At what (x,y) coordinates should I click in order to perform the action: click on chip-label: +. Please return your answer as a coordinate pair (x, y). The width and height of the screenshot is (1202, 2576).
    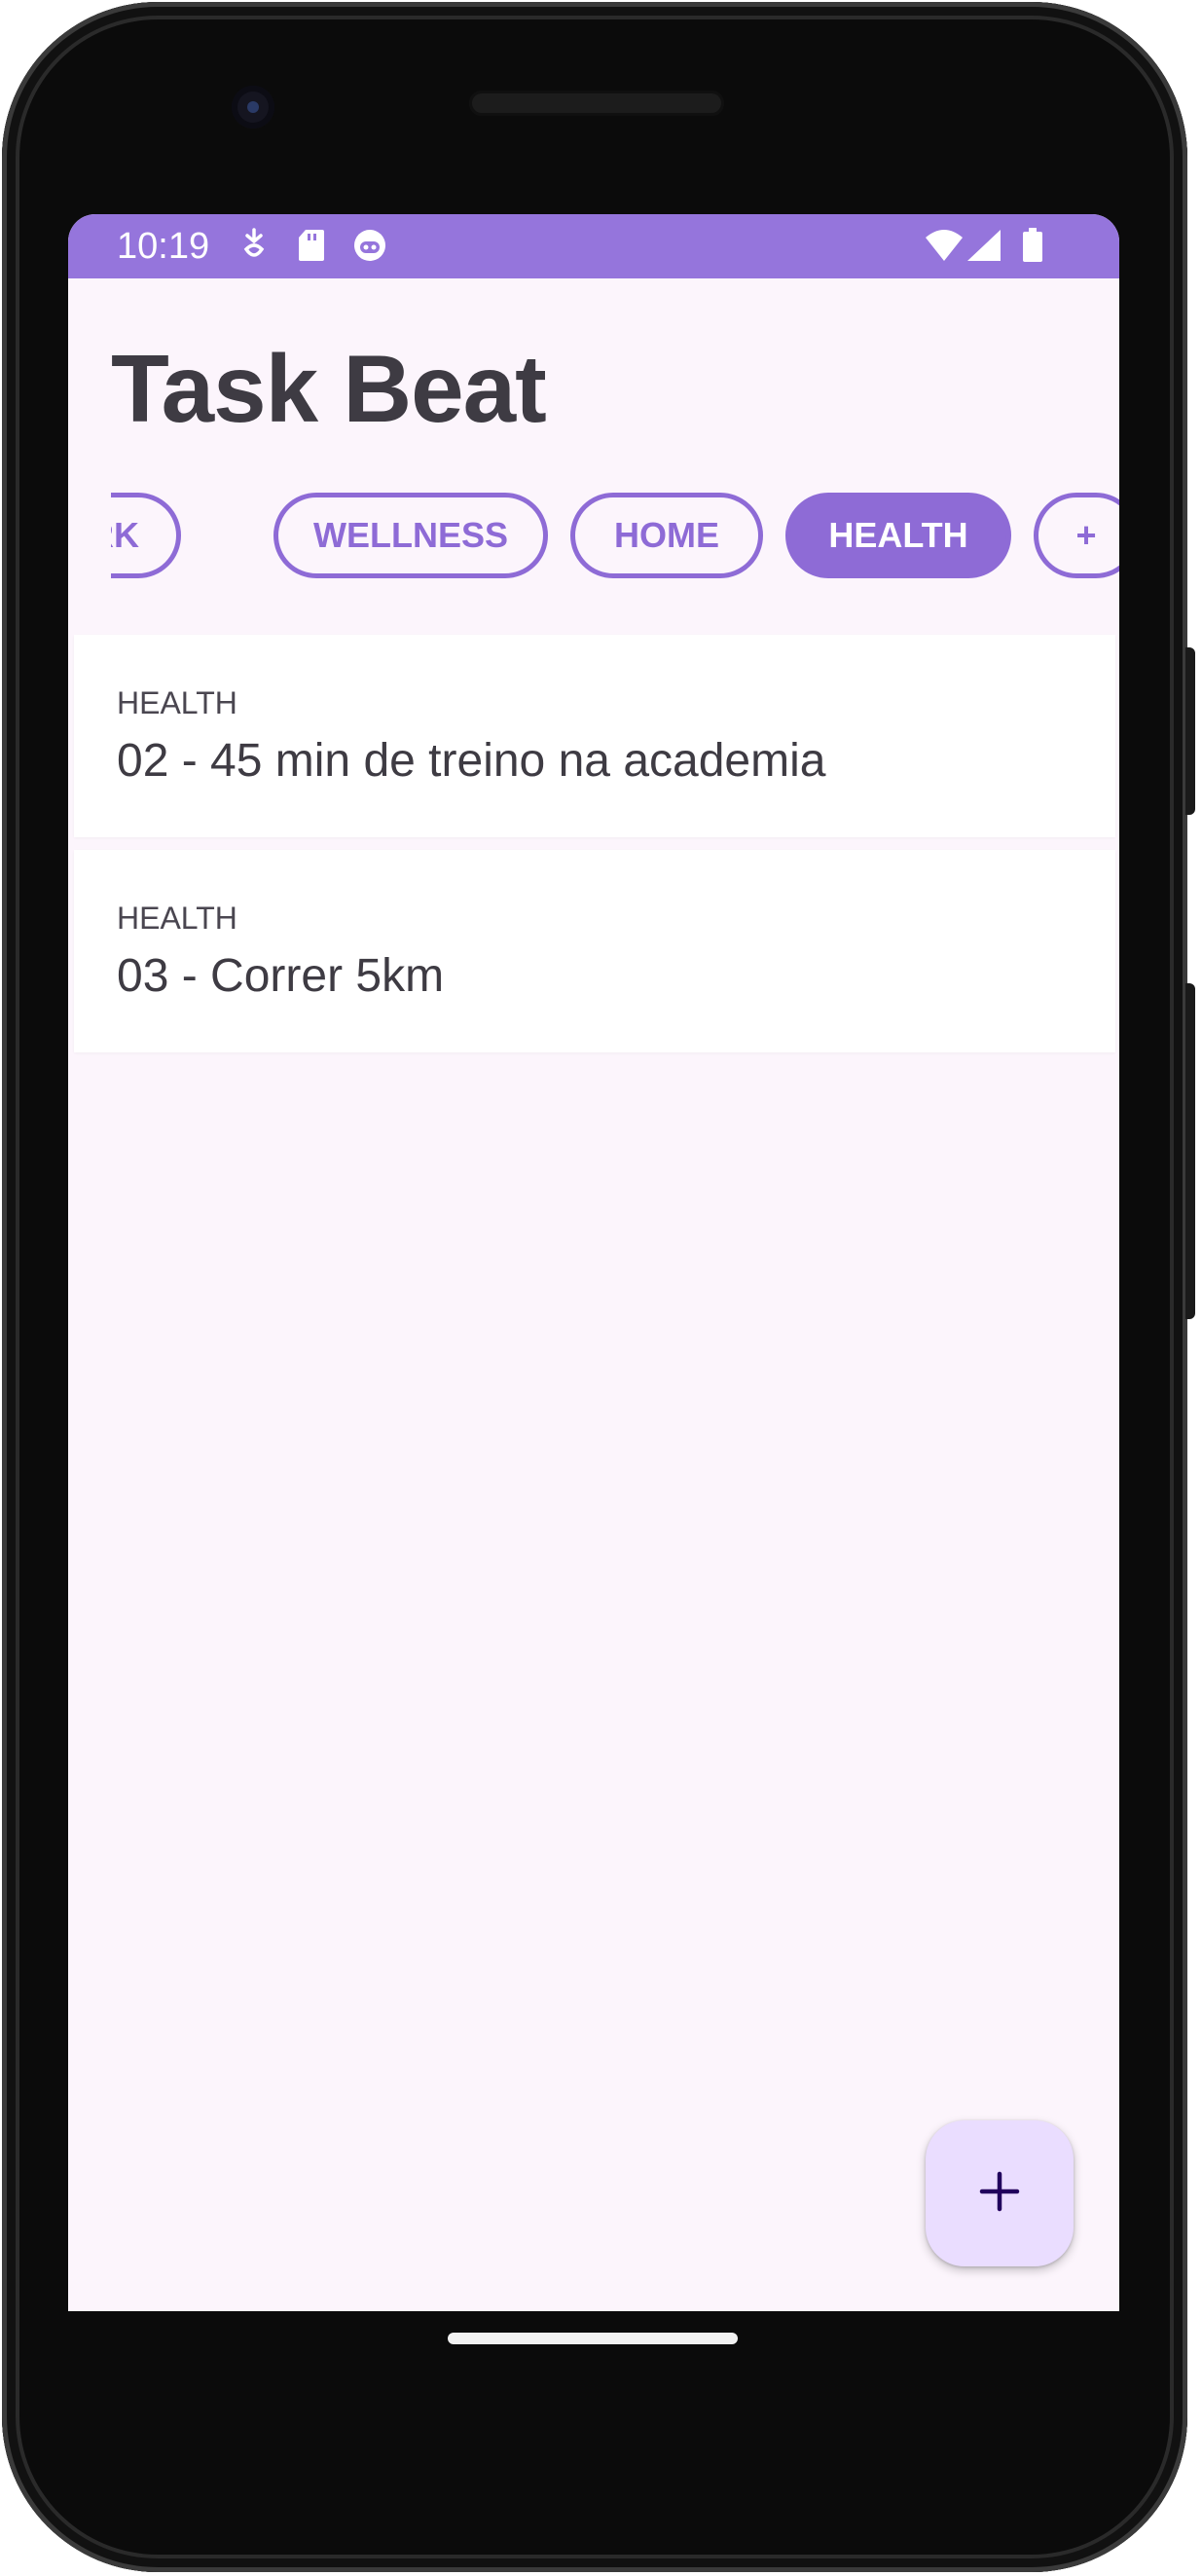
    Looking at the image, I should click on (1086, 535).